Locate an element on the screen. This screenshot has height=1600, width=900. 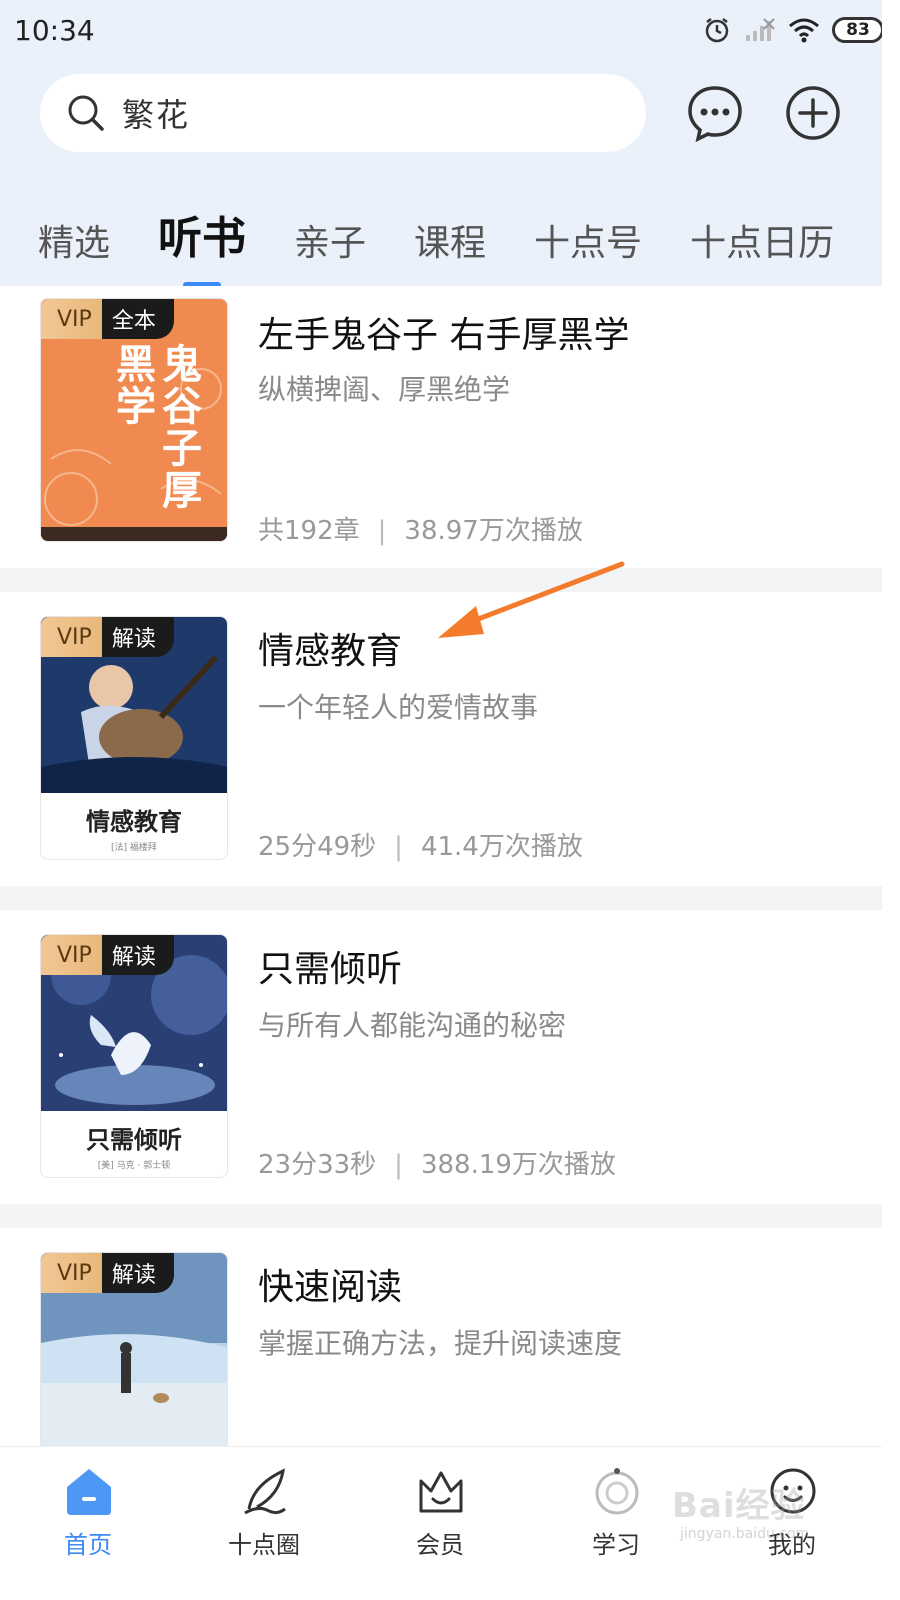
play-count: 38.97万次播放 is located at coordinates (493, 531).